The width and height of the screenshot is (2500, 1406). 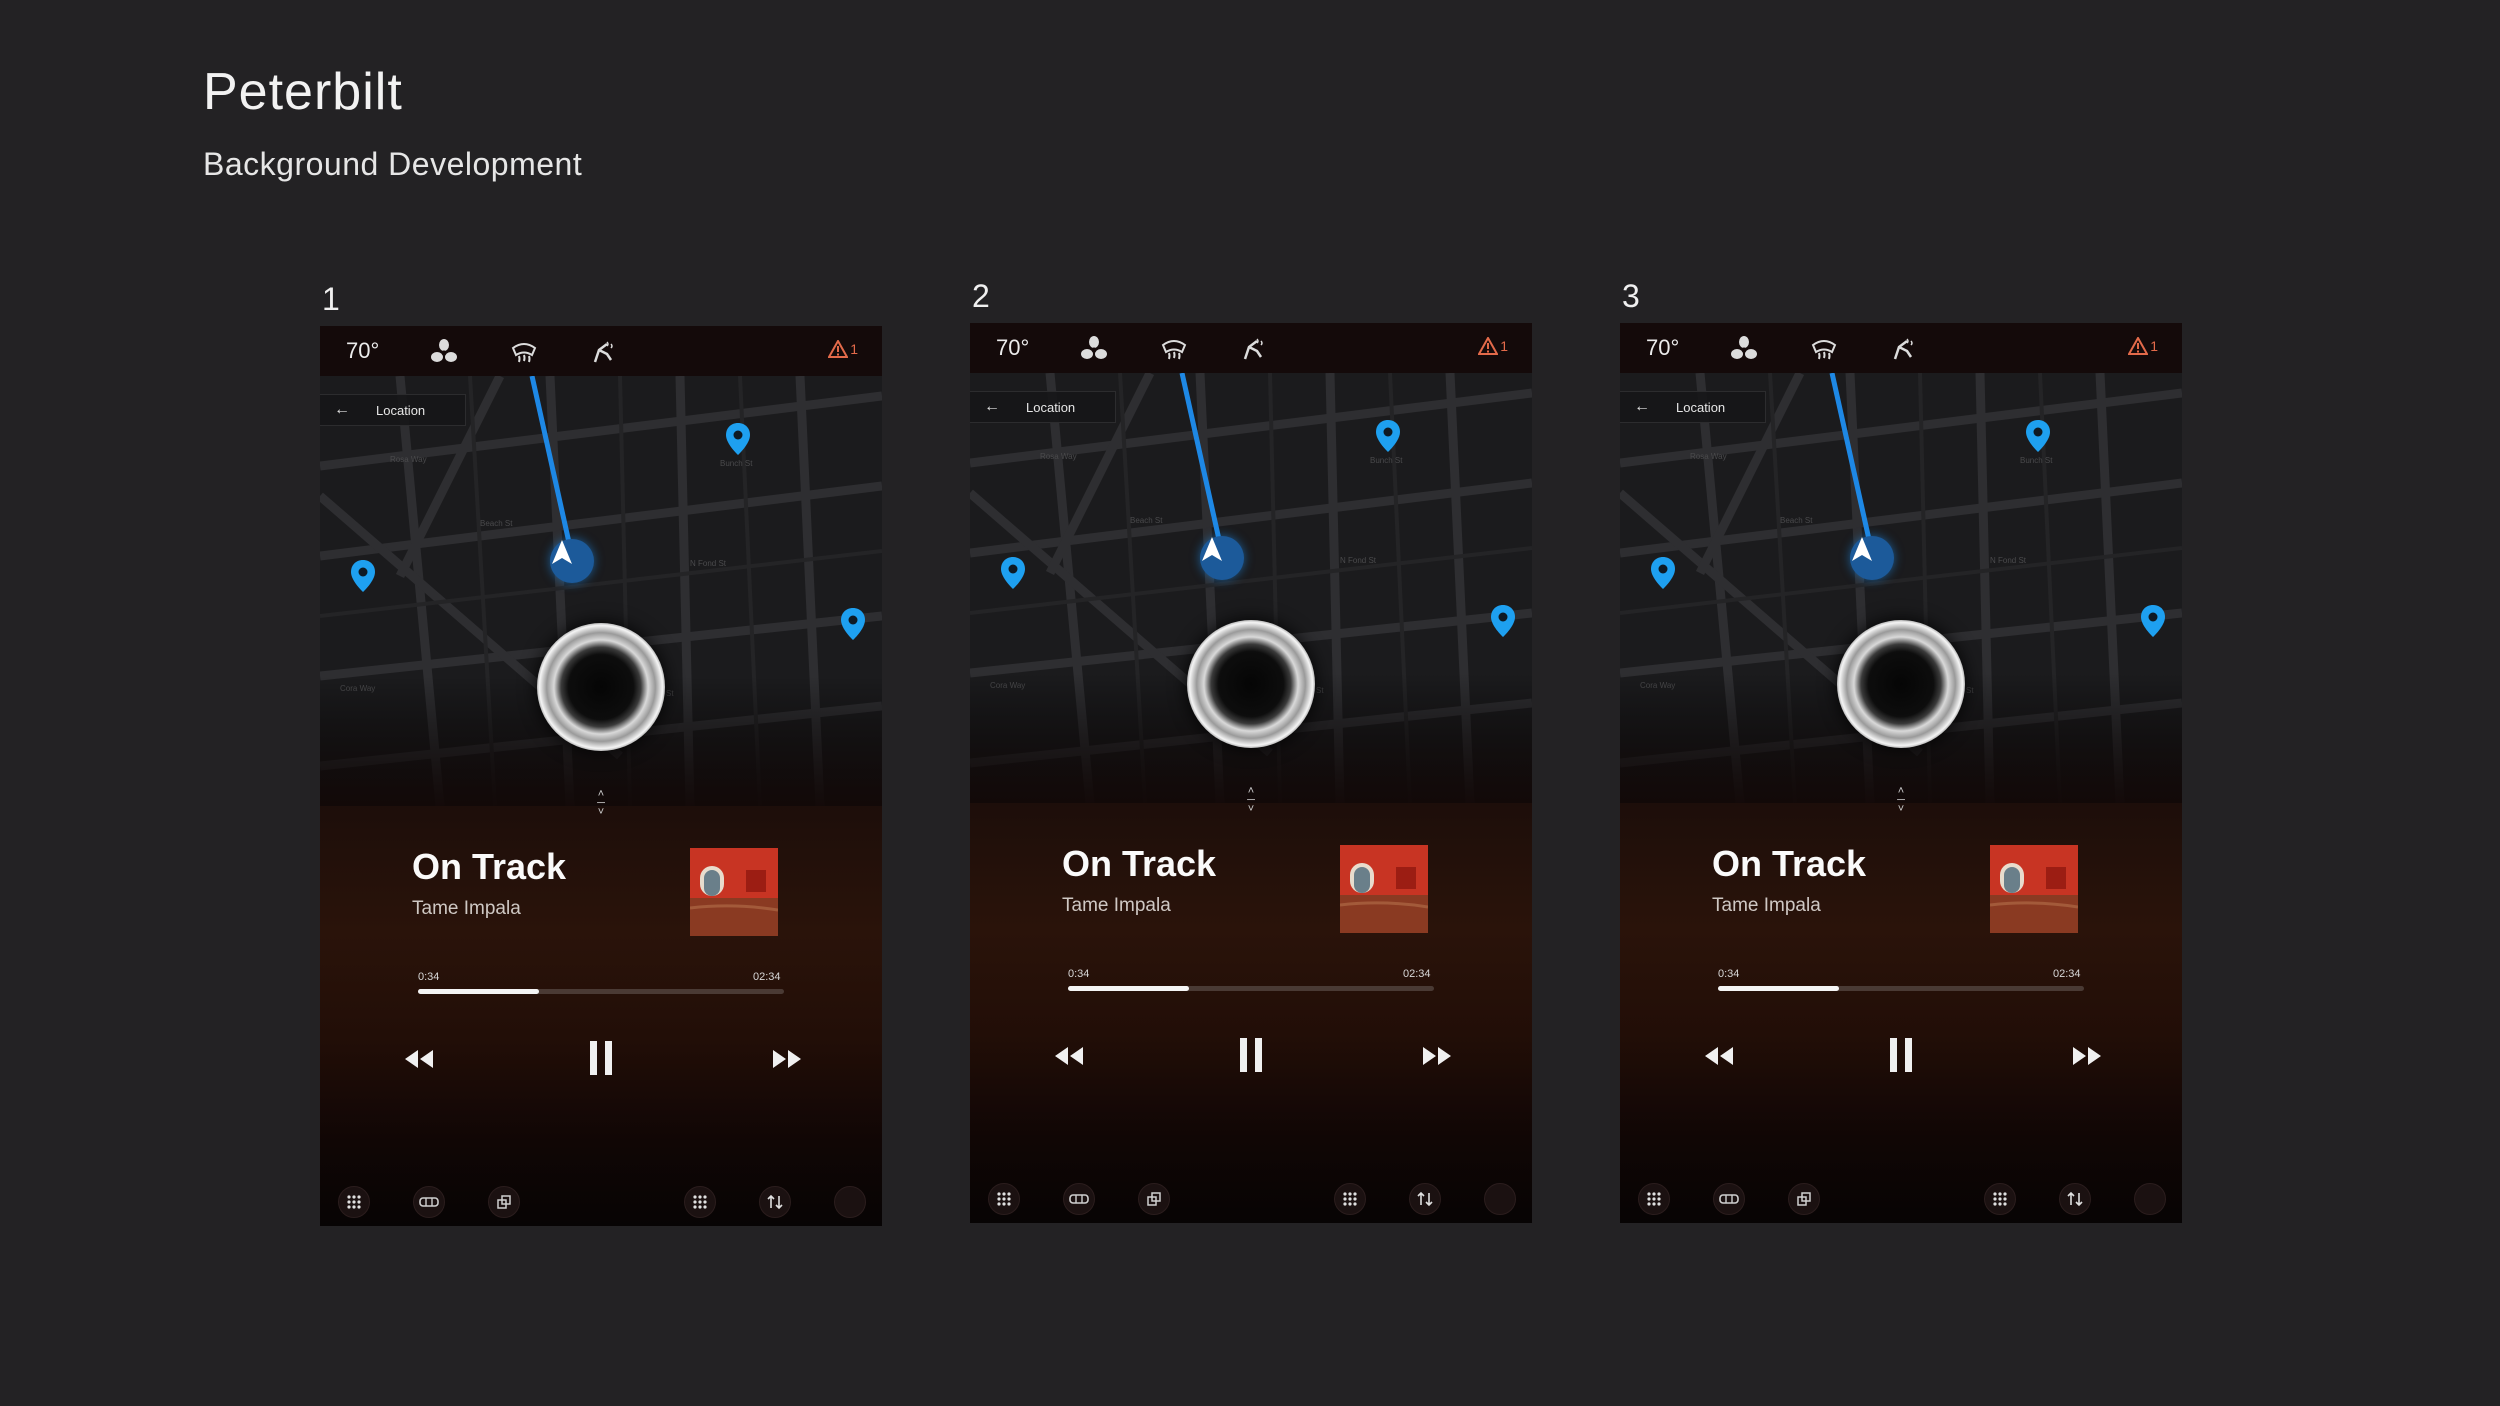 What do you see at coordinates (2154, 346) in the screenshot?
I see `alert-count: 1` at bounding box center [2154, 346].